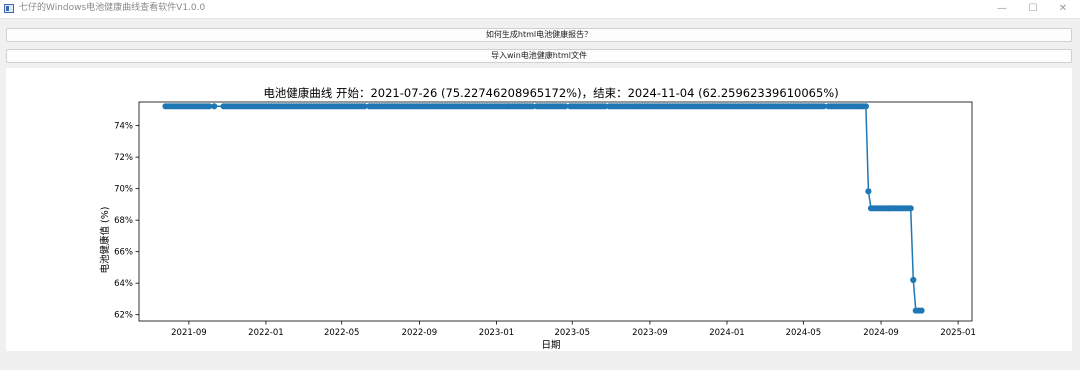  What do you see at coordinates (123, 221) in the screenshot?
I see `y-tick-label: 68%` at bounding box center [123, 221].